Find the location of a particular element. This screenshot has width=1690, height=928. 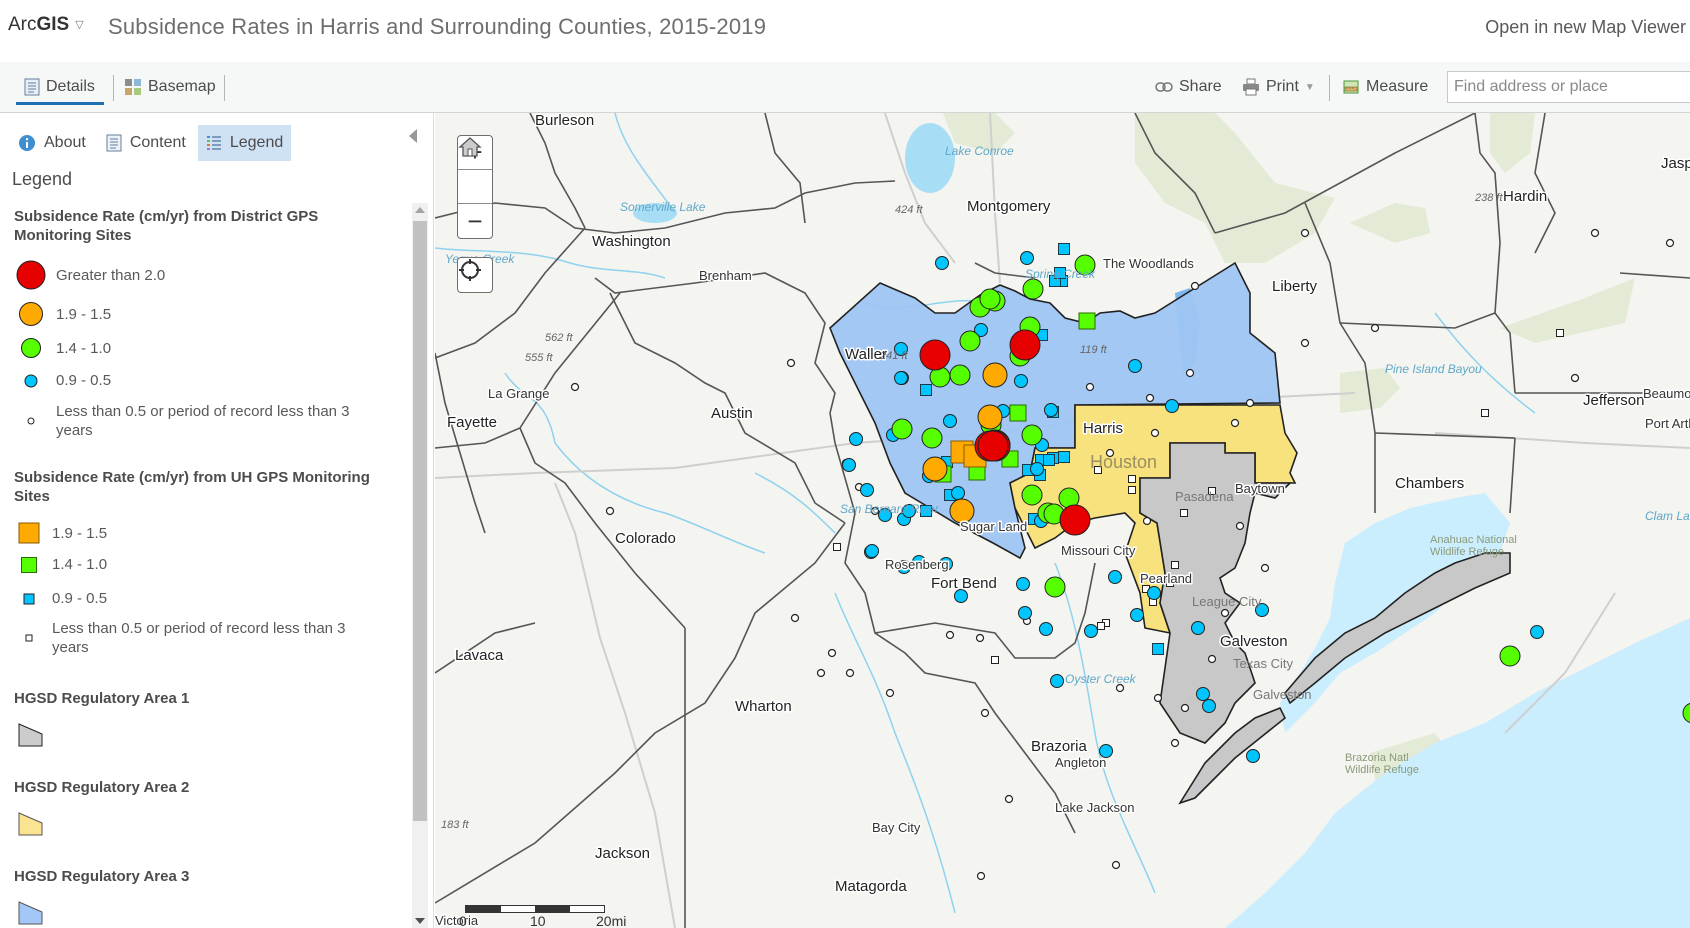

measure-button: Measure is located at coordinates (1385, 87).